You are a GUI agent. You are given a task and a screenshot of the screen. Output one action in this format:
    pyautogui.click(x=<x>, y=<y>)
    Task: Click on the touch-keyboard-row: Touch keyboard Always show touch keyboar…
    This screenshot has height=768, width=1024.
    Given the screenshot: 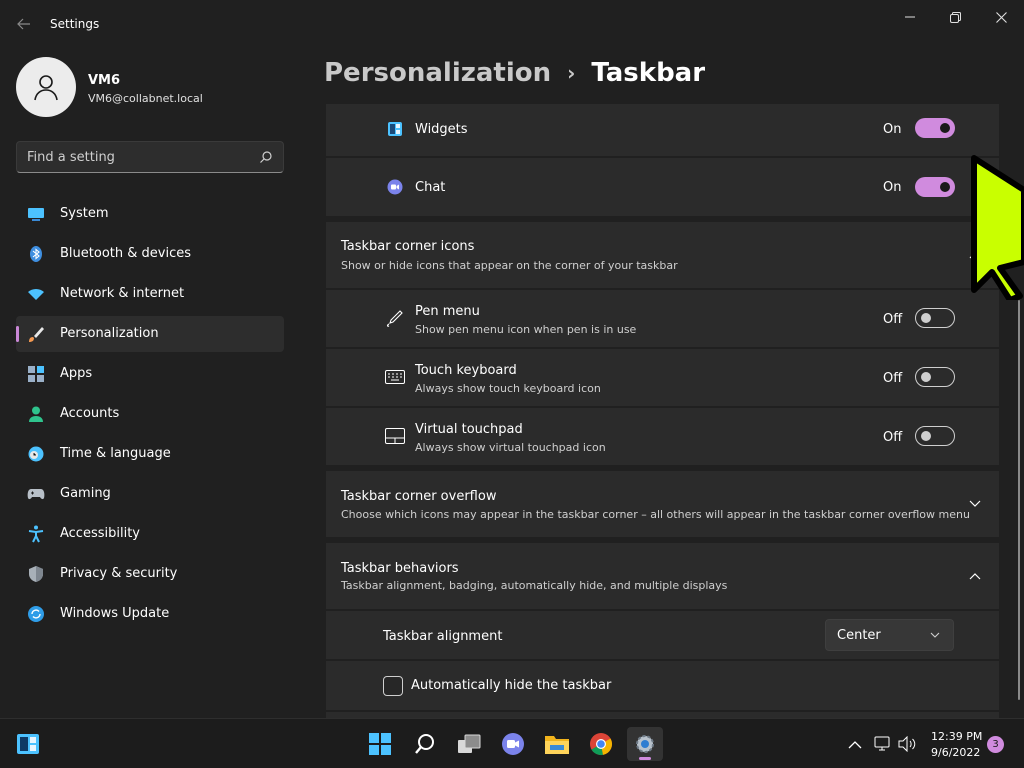 What is the action you would take?
    pyautogui.click(x=662, y=377)
    